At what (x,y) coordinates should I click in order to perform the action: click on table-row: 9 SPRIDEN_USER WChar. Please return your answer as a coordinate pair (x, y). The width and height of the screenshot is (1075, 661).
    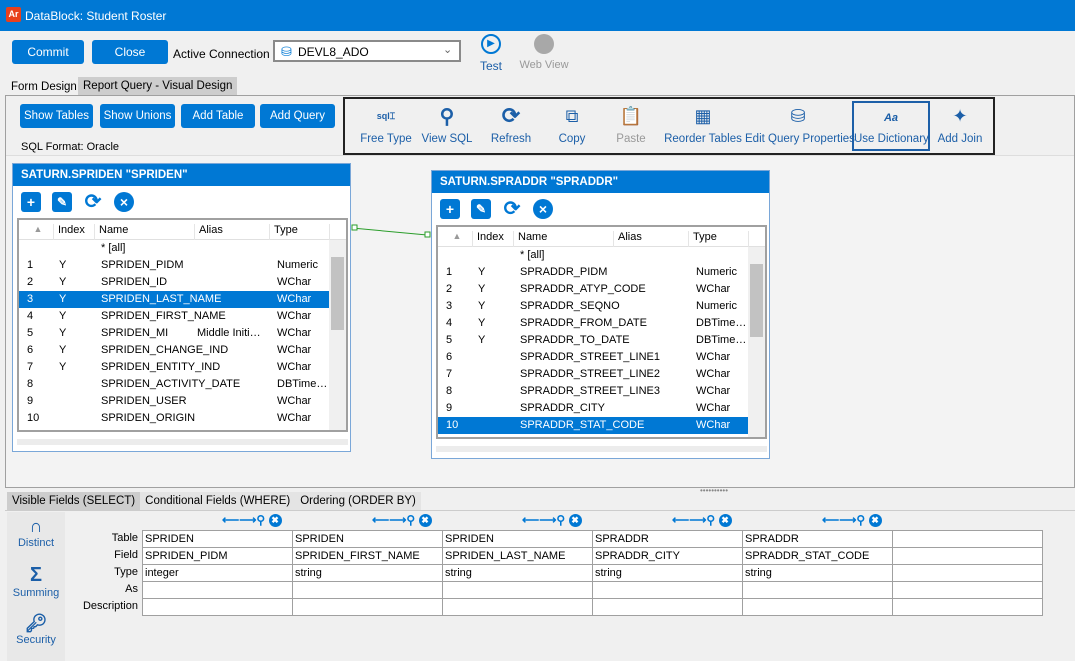
    Looking at the image, I should click on (182, 401).